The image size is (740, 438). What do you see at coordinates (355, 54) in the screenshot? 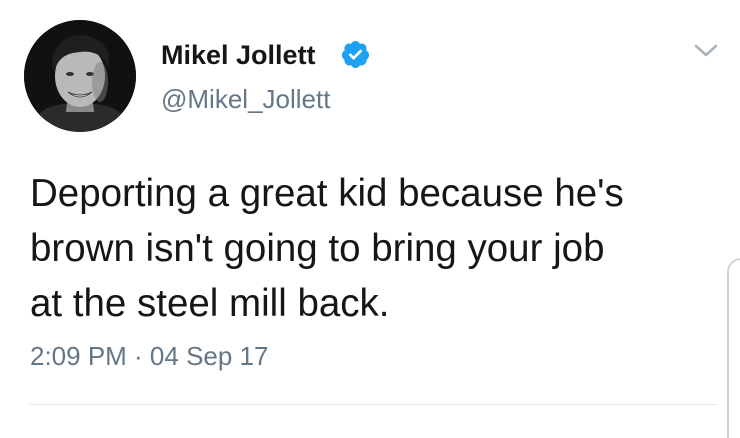
I see `verified-badge-icon` at bounding box center [355, 54].